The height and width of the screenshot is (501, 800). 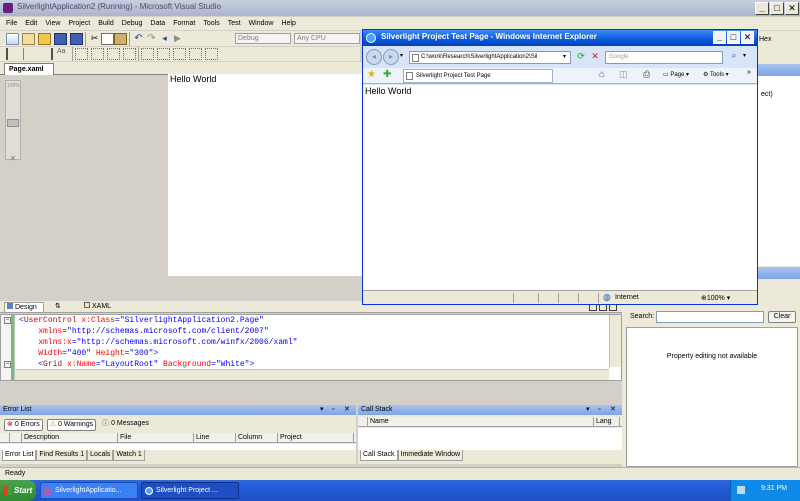 I want to click on search-input, so click(x=710, y=317).